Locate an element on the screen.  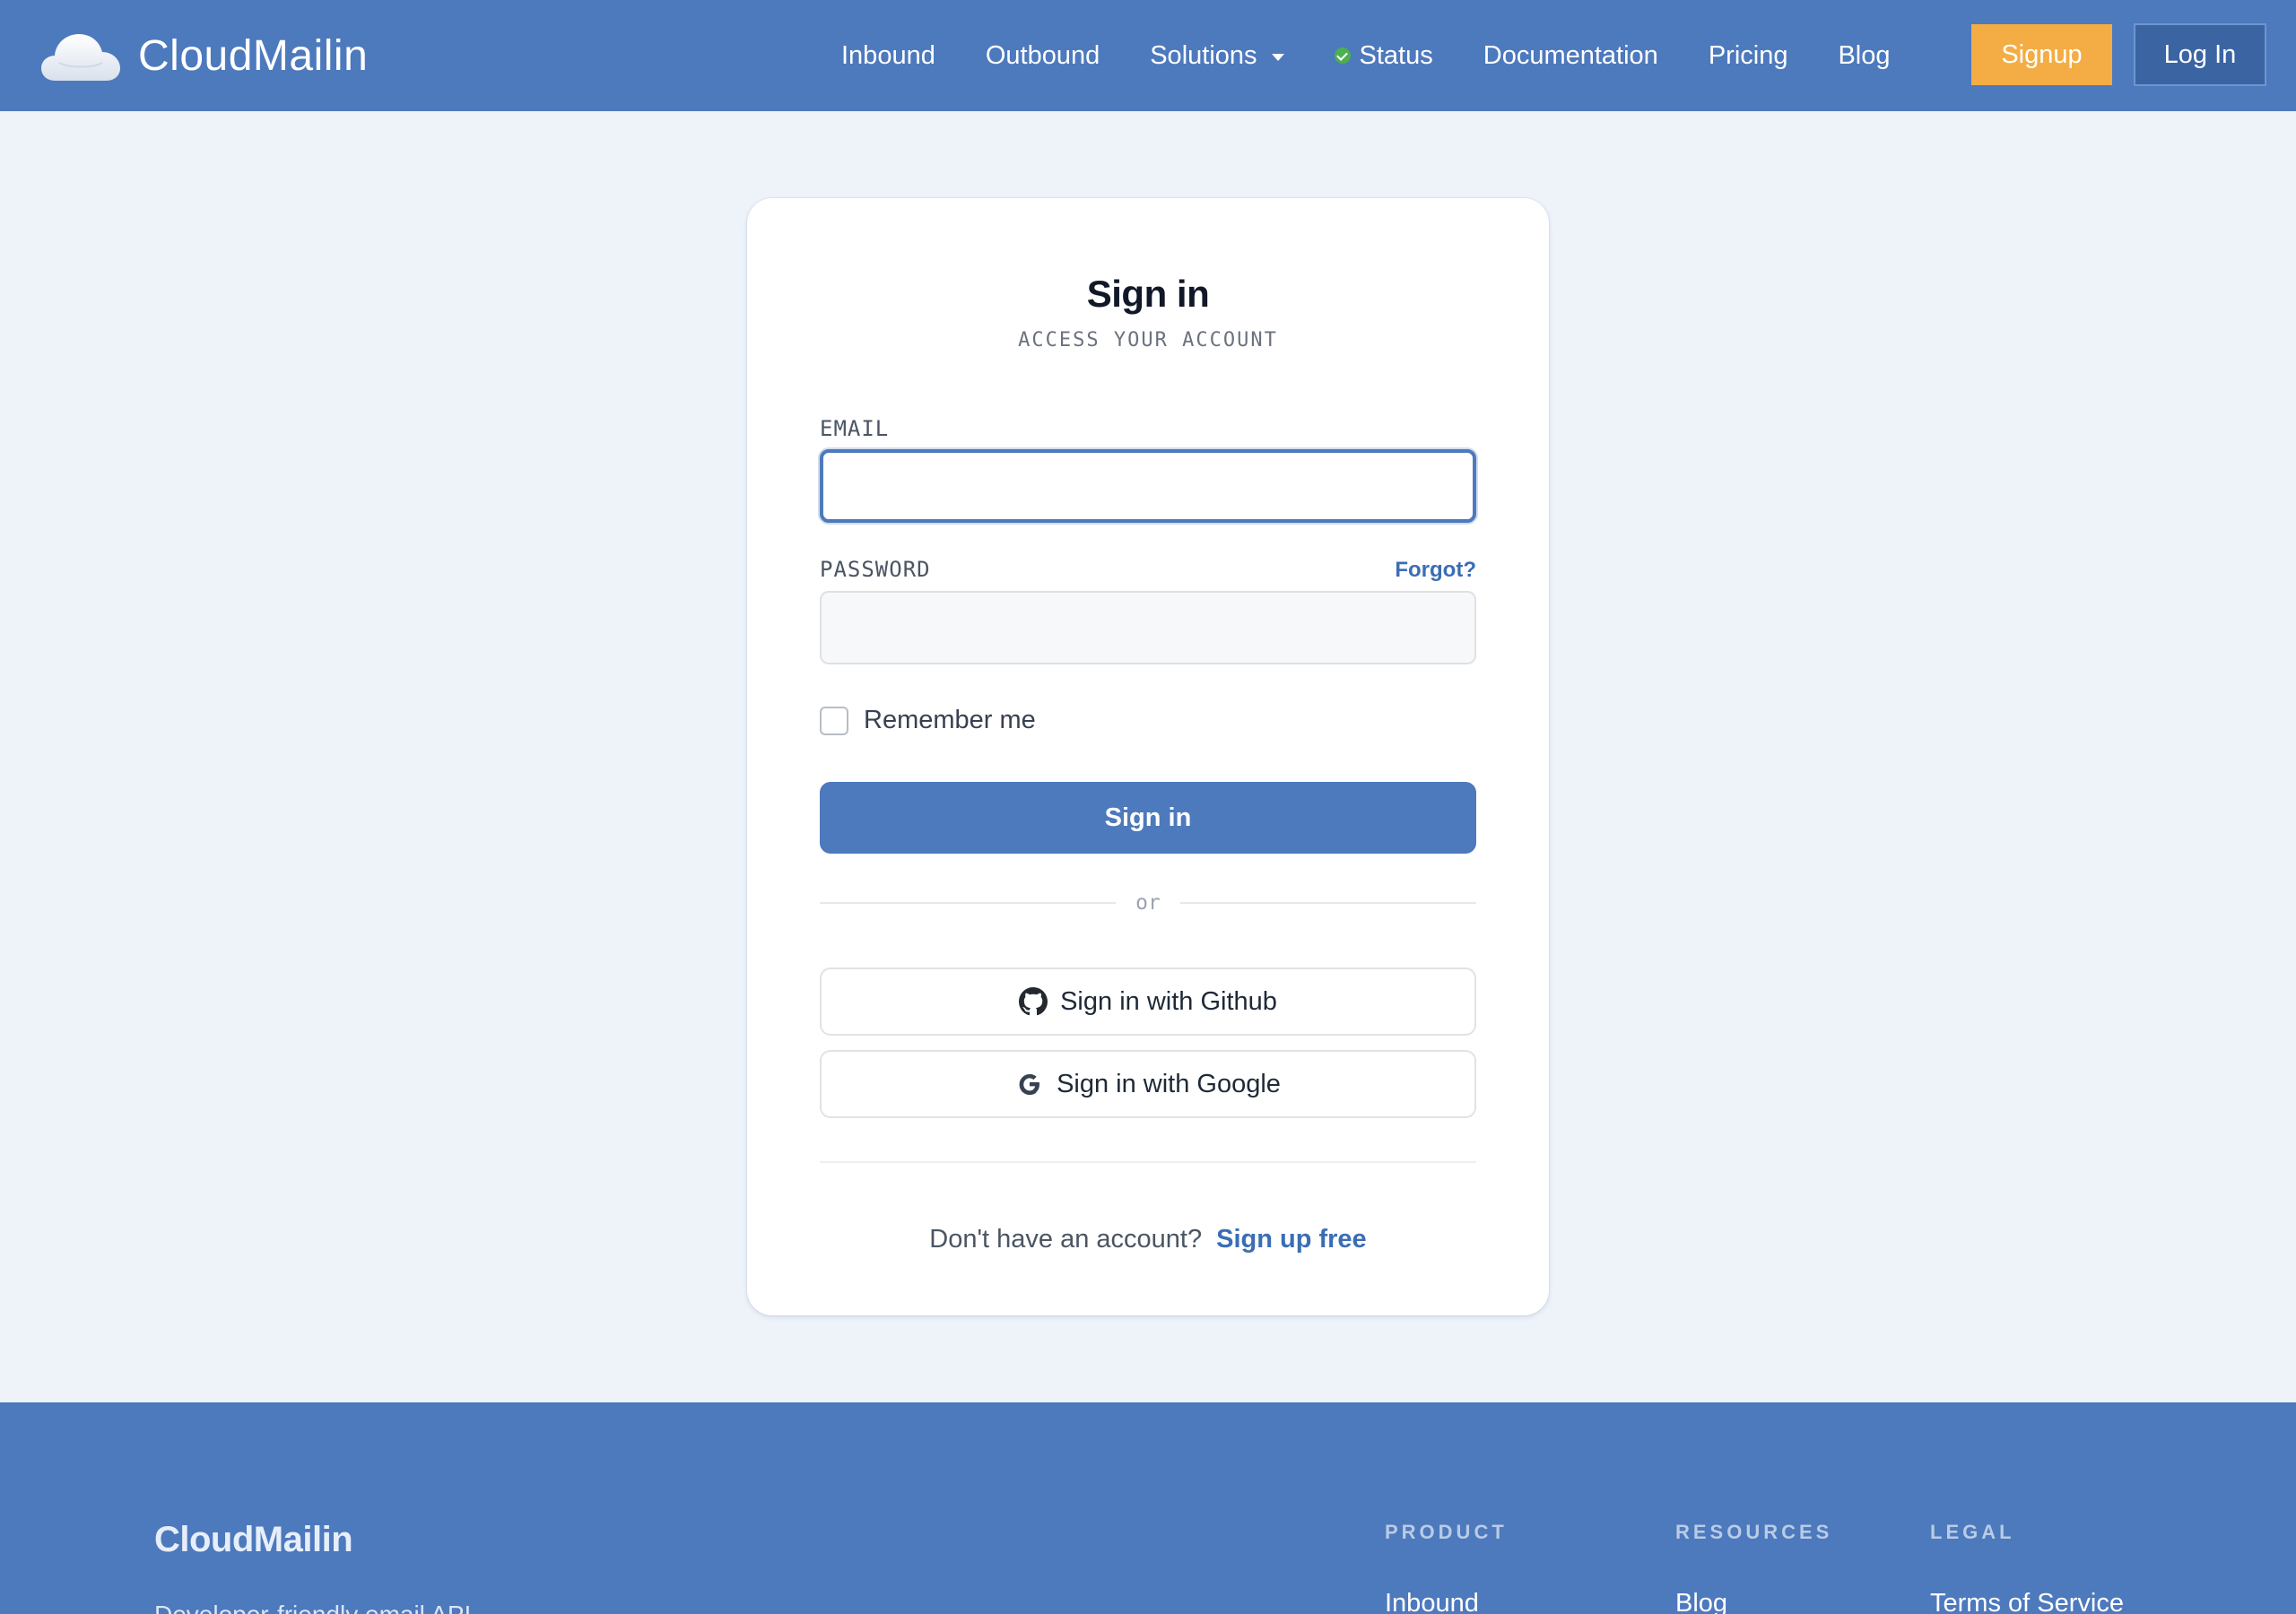
signup-button: Signup is located at coordinates (2041, 54).